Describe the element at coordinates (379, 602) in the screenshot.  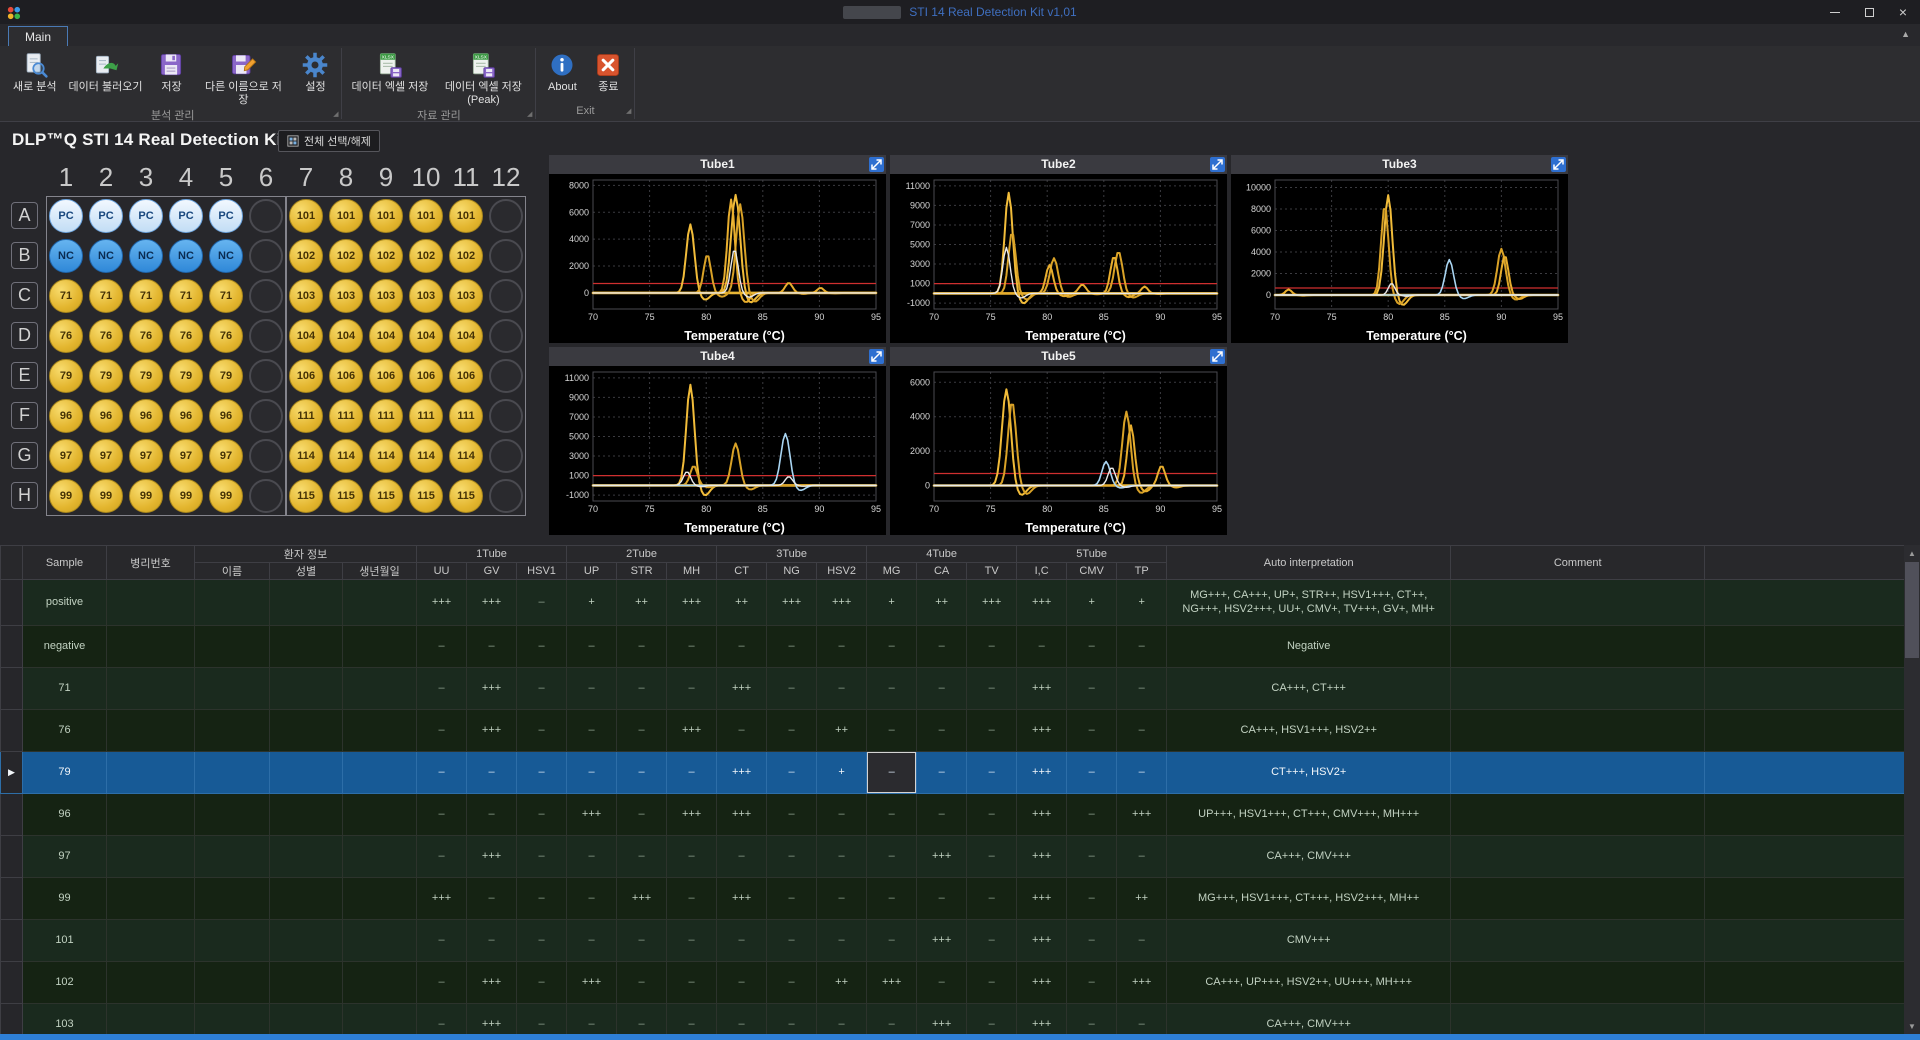
I see `cell-birth-positive` at that location.